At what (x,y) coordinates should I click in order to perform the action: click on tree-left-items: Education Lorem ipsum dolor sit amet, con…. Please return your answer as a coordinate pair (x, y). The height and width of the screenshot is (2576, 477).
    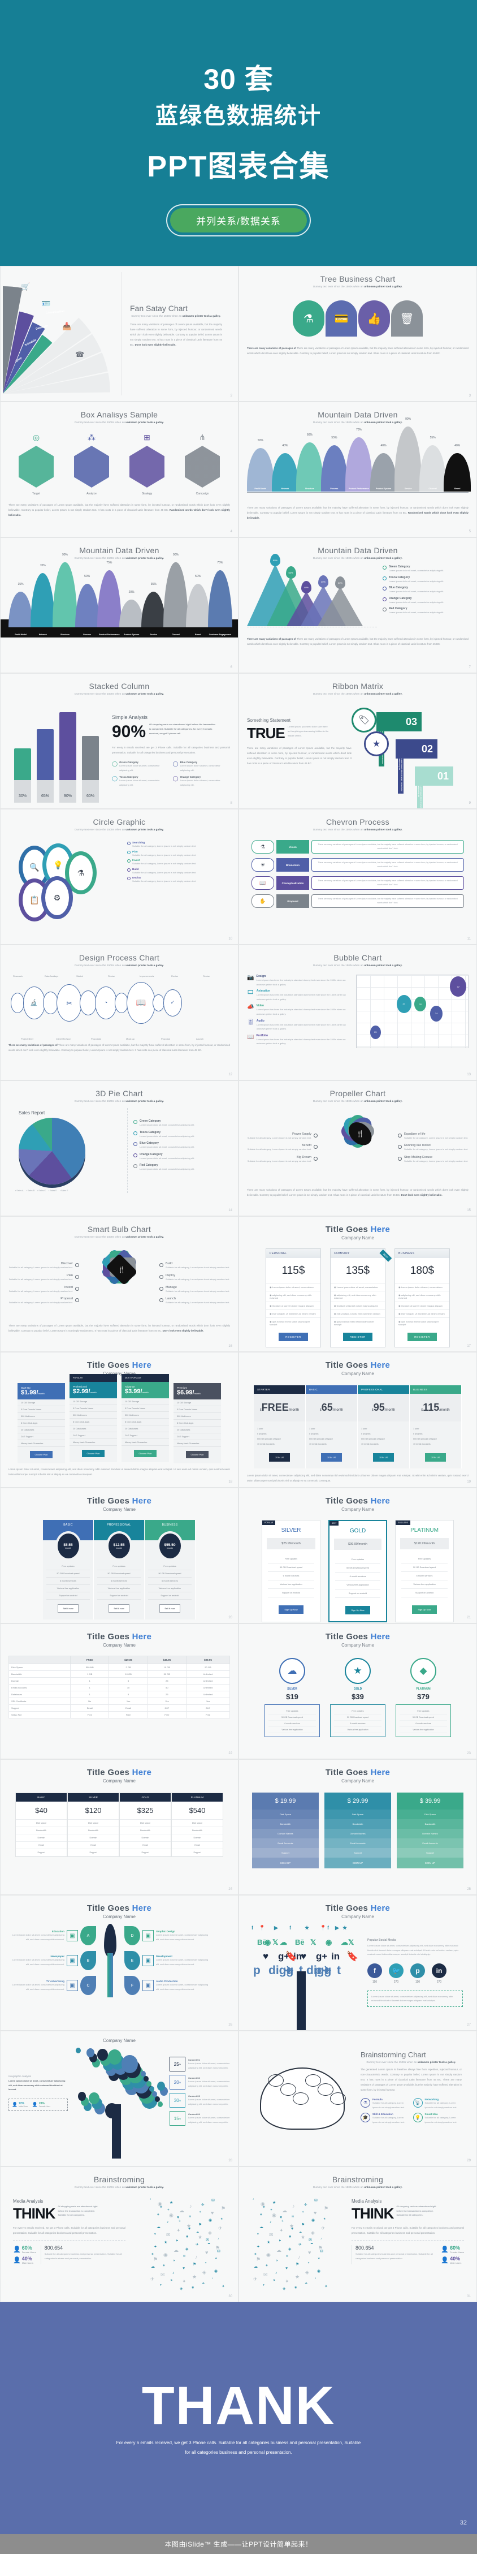
    Looking at the image, I should click on (52, 1960).